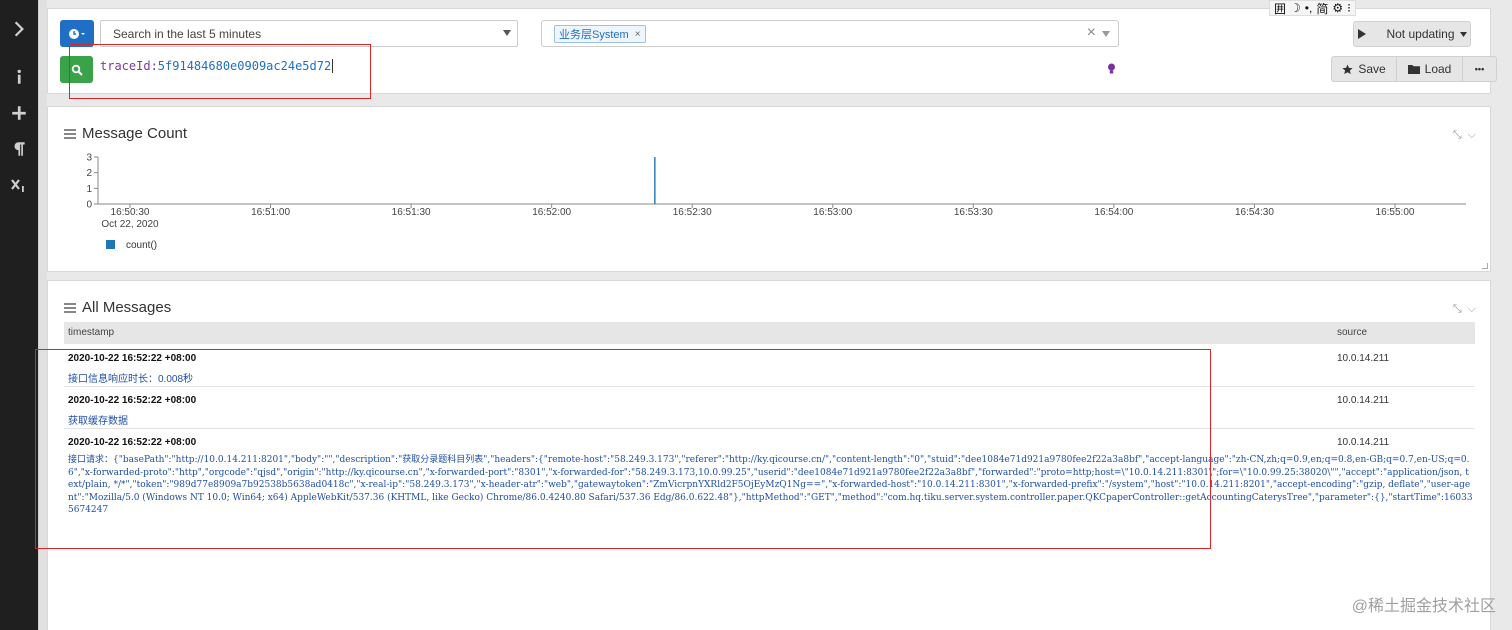  Describe the element at coordinates (110, 244) in the screenshot. I see `legend-swatch` at that location.